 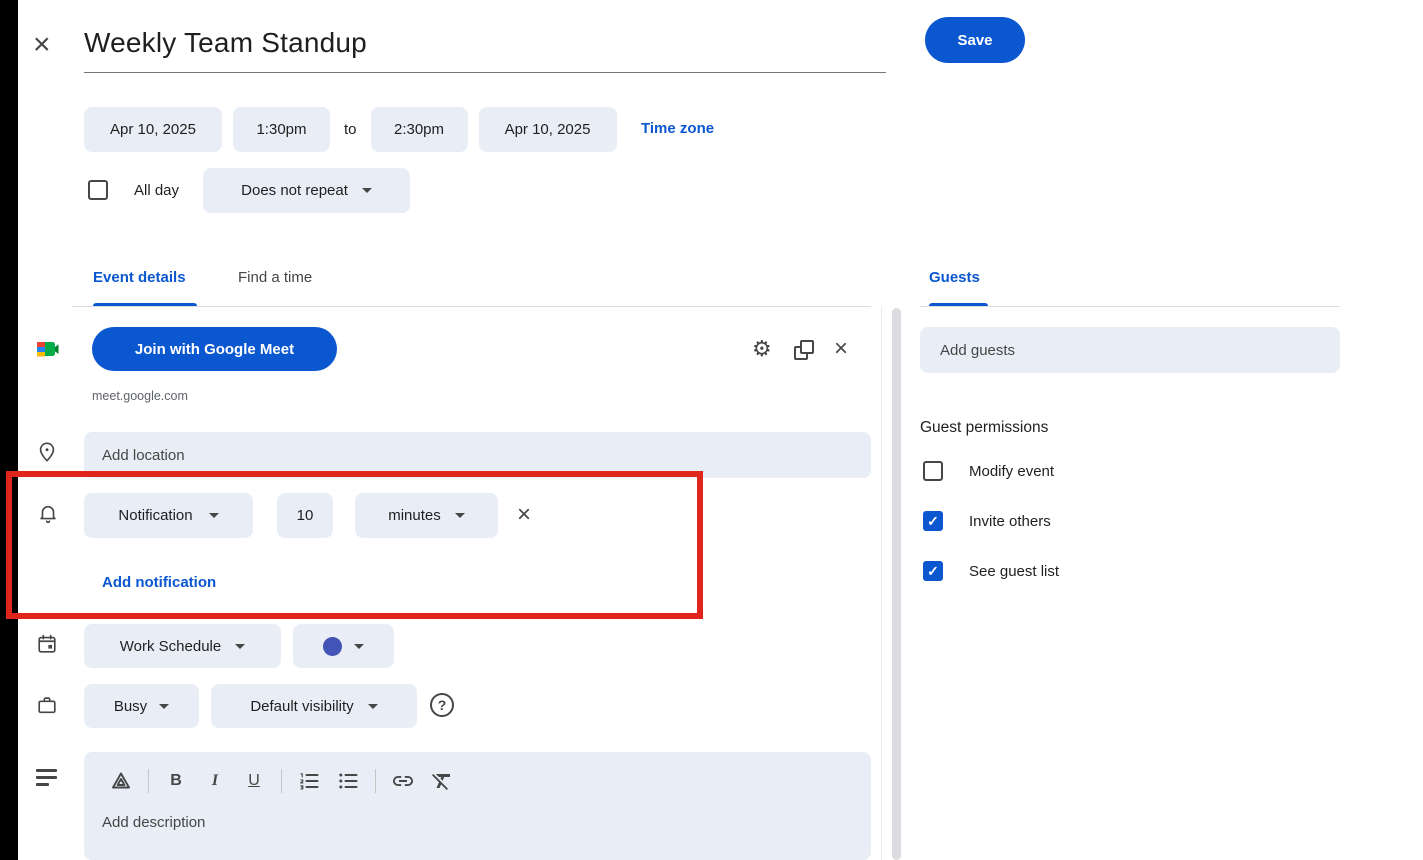 What do you see at coordinates (157, 190) in the screenshot?
I see `all-day-label: All day` at bounding box center [157, 190].